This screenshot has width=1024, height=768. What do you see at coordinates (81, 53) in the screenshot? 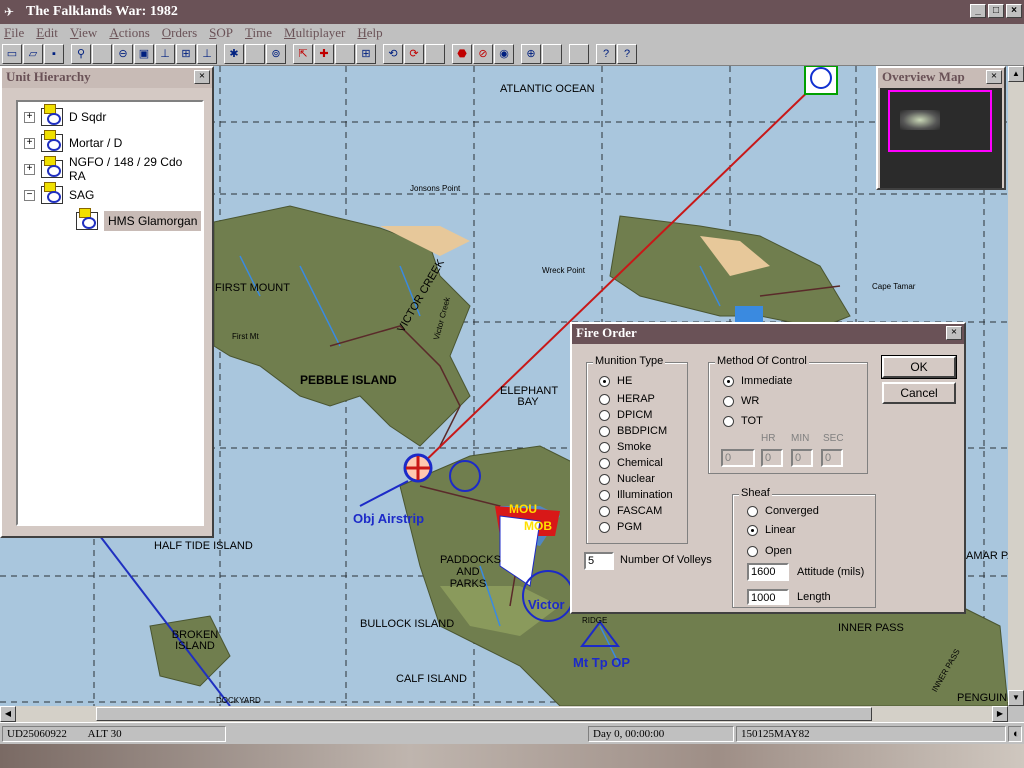
I see `binoculars-icon: ⚲` at bounding box center [81, 53].